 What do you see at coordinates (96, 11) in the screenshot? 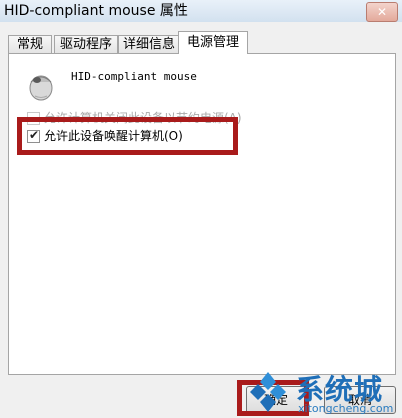
I see `window-title: HID-compliant mouse 属性` at bounding box center [96, 11].